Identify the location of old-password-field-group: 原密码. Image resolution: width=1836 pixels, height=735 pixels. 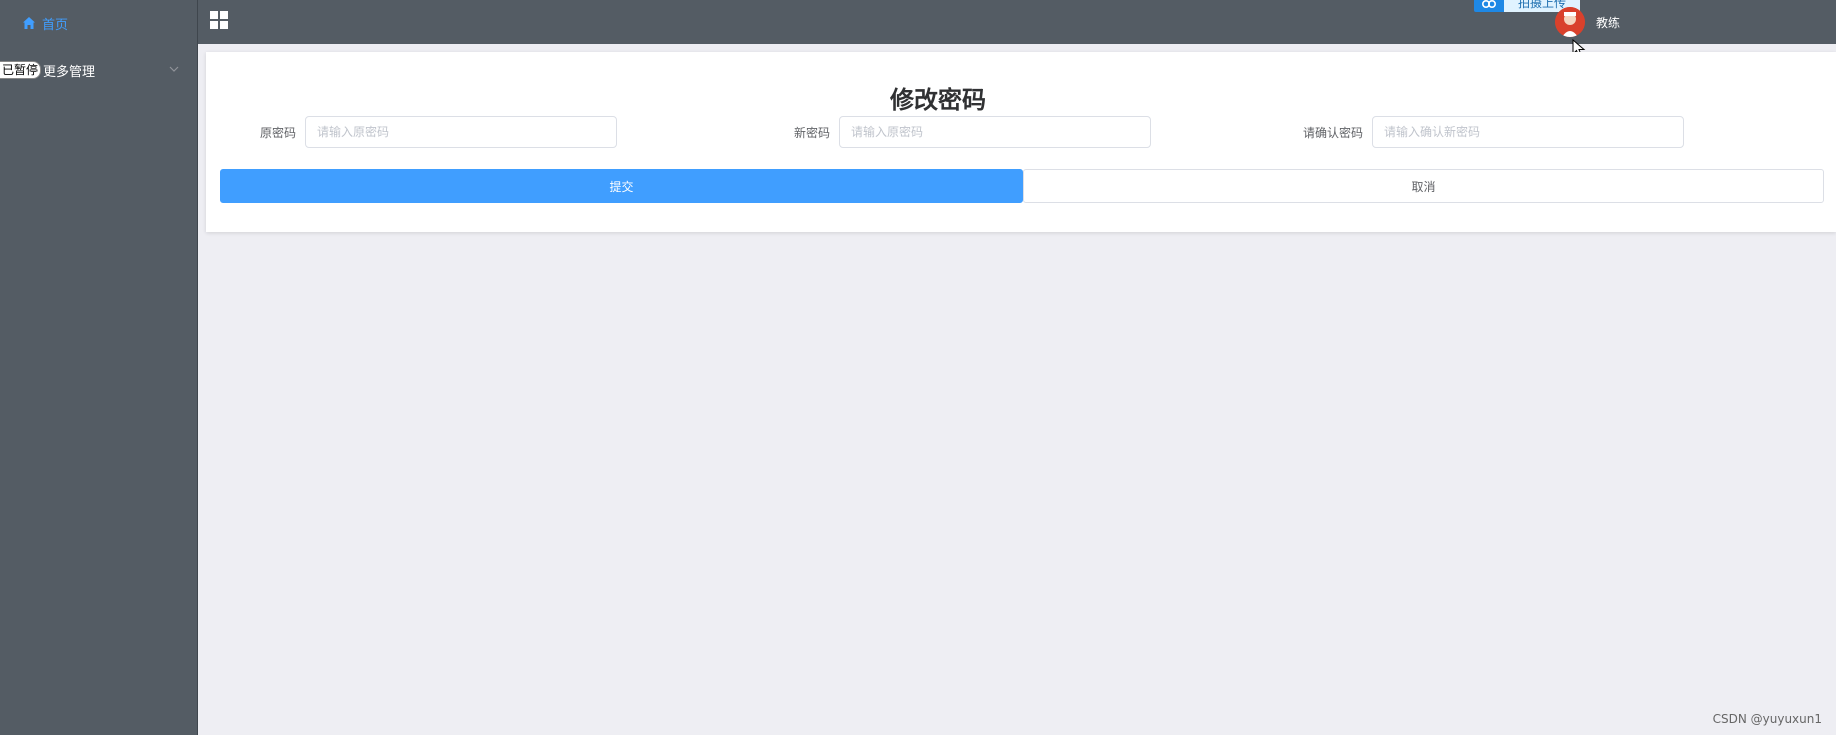
(439, 132).